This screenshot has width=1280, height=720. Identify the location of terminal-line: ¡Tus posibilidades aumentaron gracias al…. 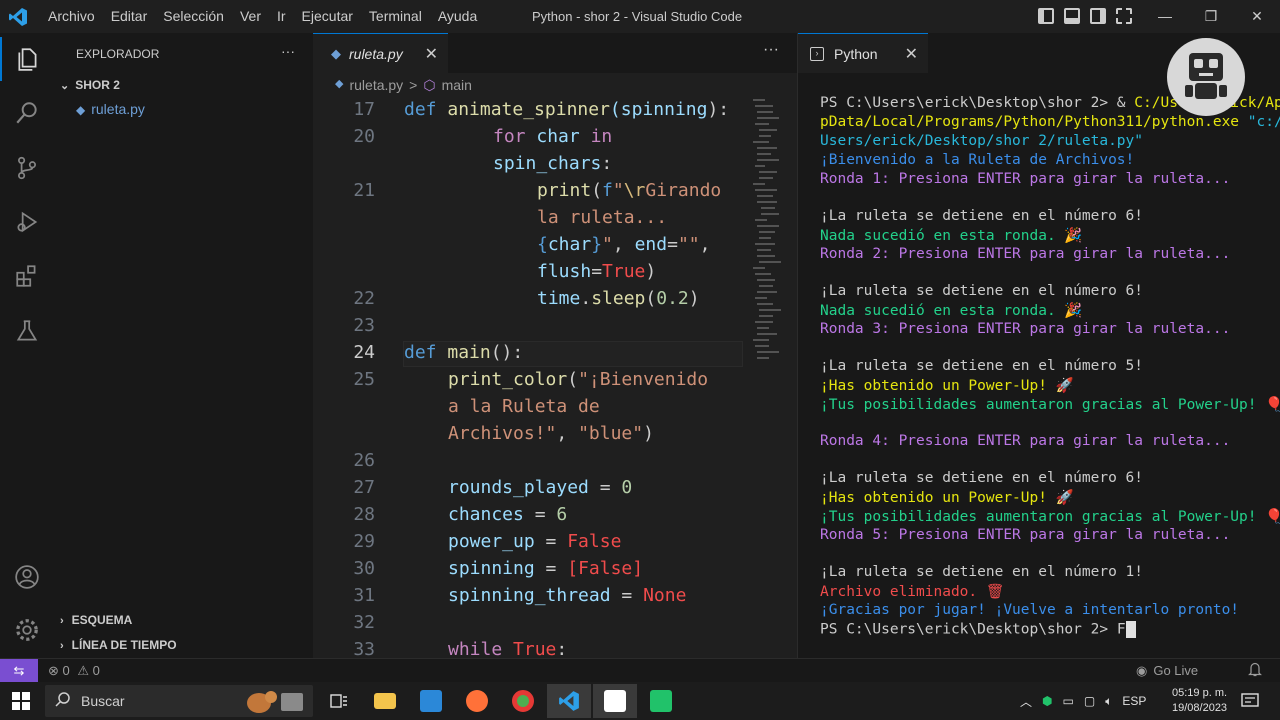
(1050, 517).